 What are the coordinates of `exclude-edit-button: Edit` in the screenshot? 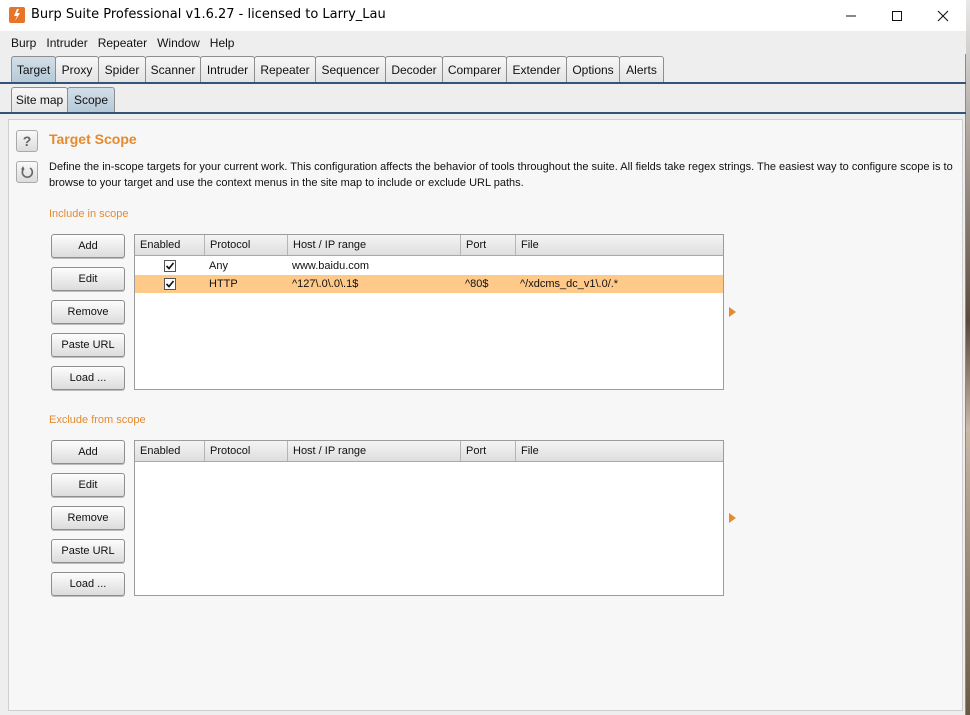 It's located at (88, 485).